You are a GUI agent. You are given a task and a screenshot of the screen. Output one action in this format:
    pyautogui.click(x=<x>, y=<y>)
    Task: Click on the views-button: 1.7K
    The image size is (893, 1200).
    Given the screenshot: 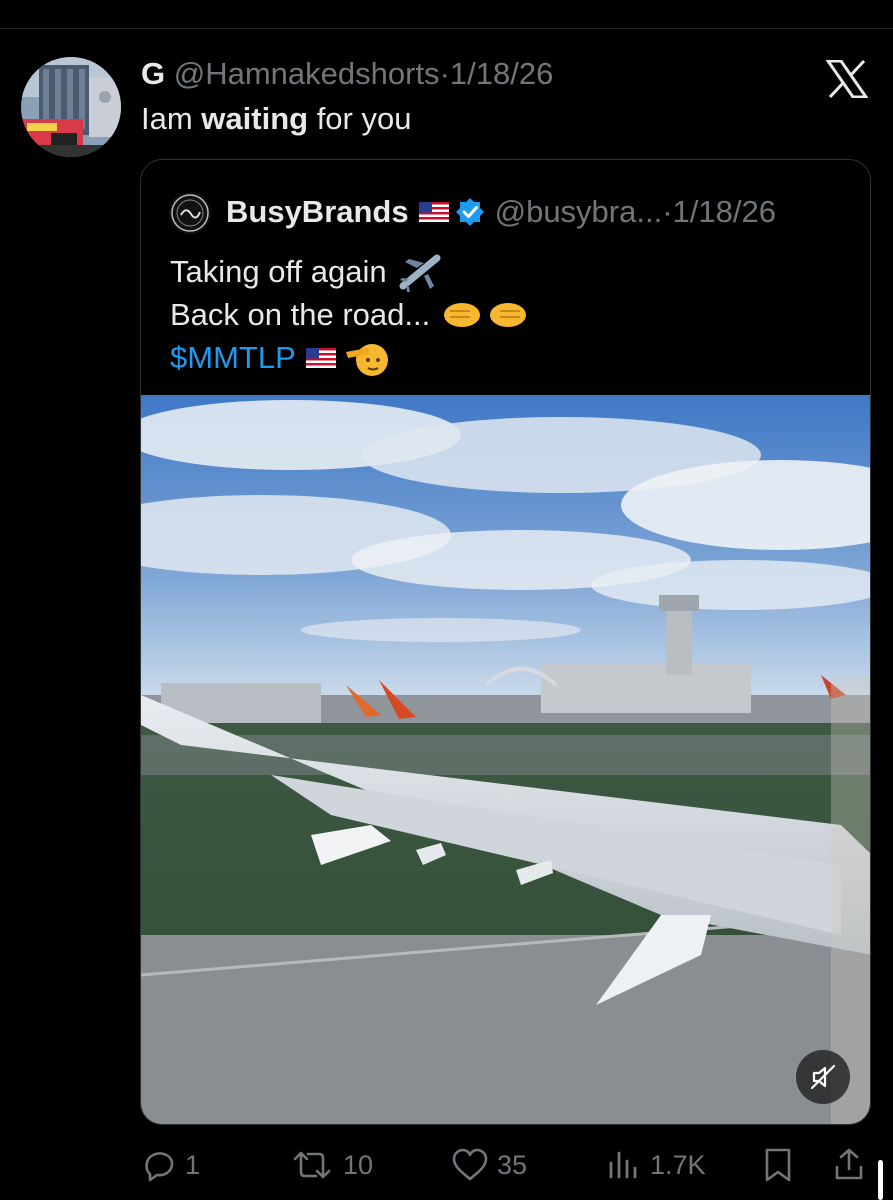 What is the action you would take?
    pyautogui.click(x=656, y=1165)
    